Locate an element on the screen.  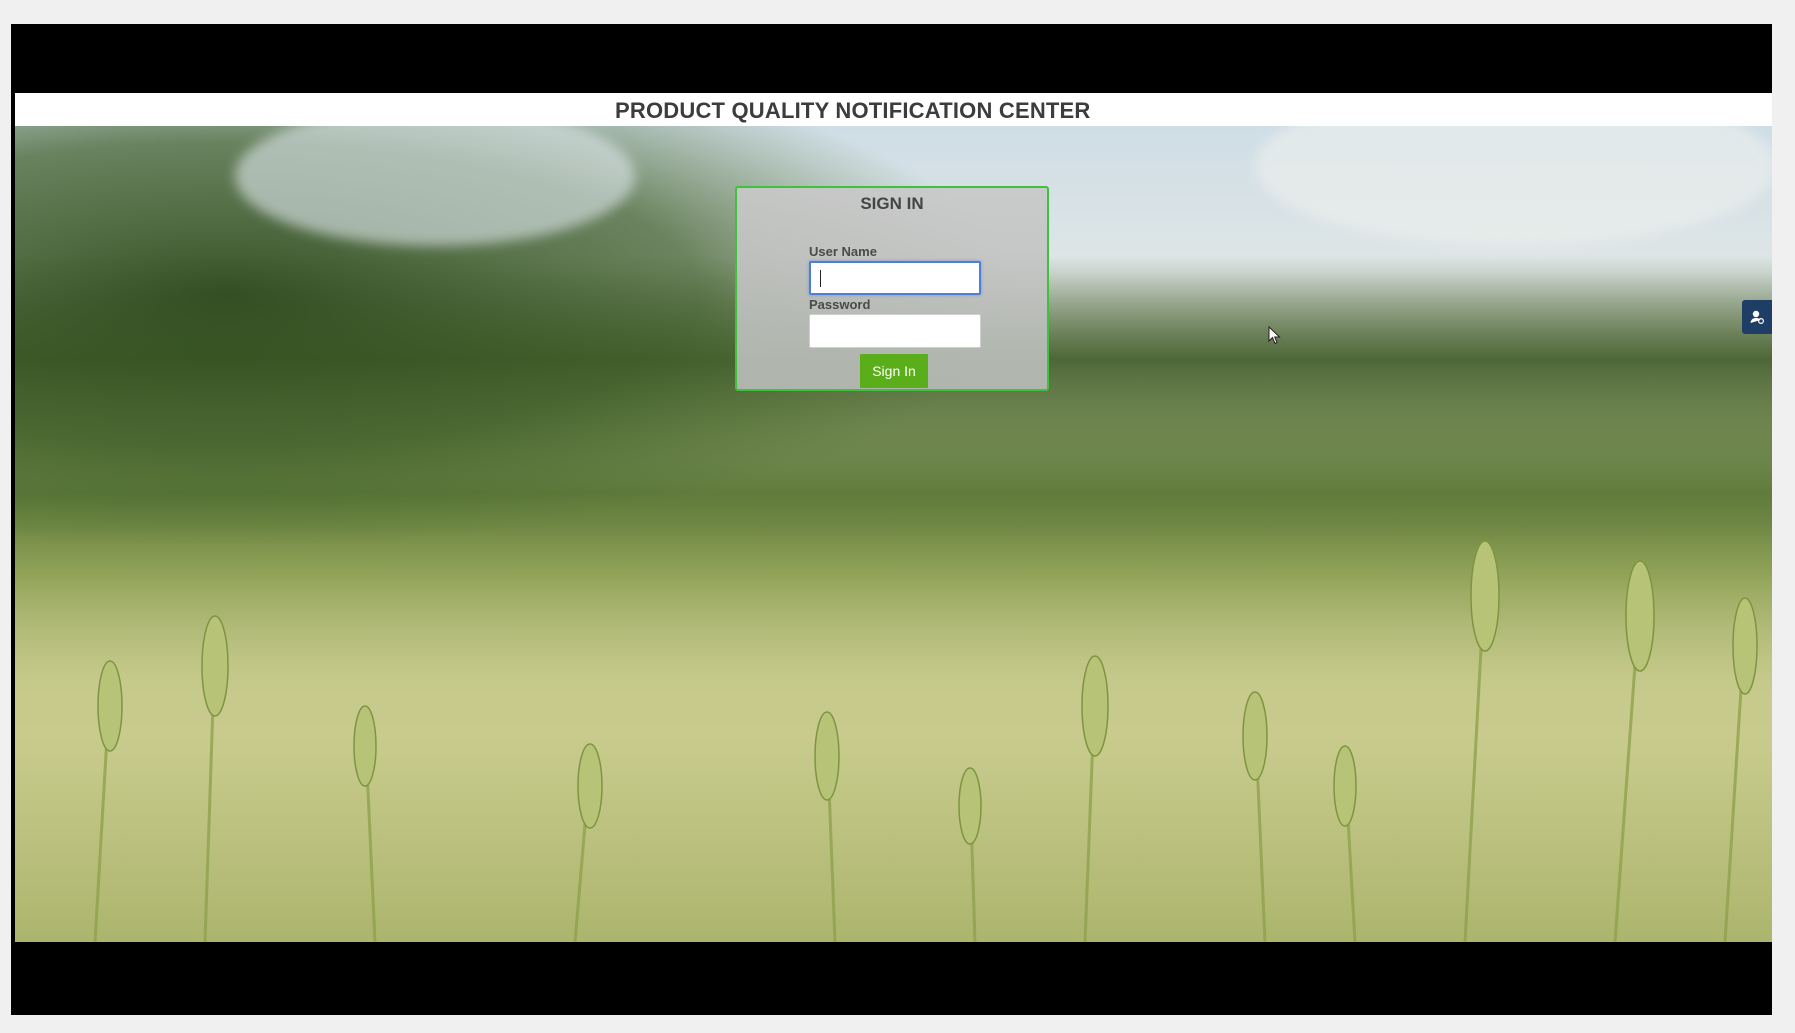
page-title: PRODUCT QUALITY NOTIFICATION CENTER is located at coordinates (853, 110).